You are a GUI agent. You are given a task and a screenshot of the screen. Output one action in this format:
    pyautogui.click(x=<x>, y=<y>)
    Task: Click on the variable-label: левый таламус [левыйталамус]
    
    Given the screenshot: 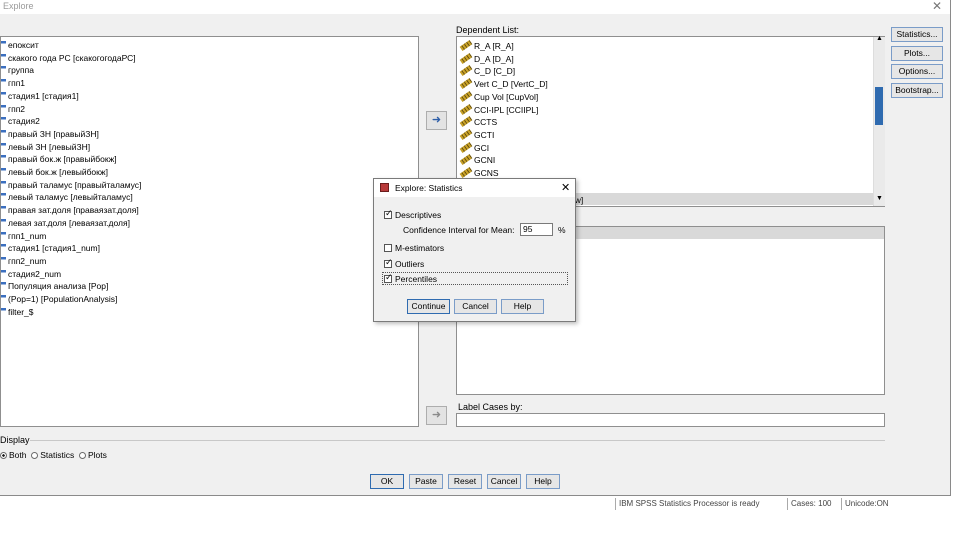 What is the action you would take?
    pyautogui.click(x=70, y=197)
    